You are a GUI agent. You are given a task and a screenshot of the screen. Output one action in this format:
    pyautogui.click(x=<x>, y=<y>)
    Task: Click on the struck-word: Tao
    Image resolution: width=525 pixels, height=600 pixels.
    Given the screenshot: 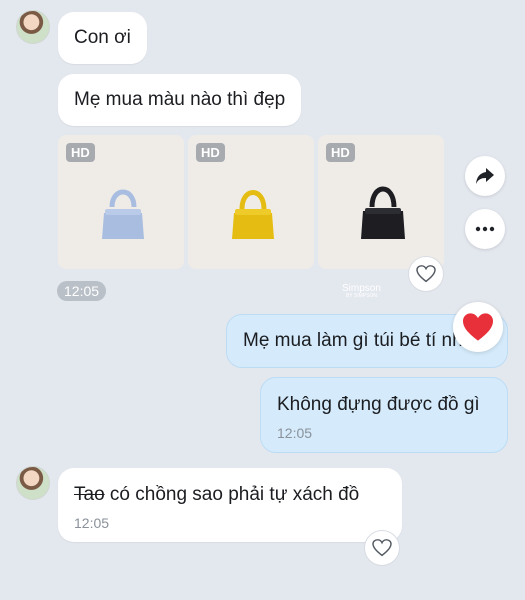 What is the action you would take?
    pyautogui.click(x=89, y=494)
    